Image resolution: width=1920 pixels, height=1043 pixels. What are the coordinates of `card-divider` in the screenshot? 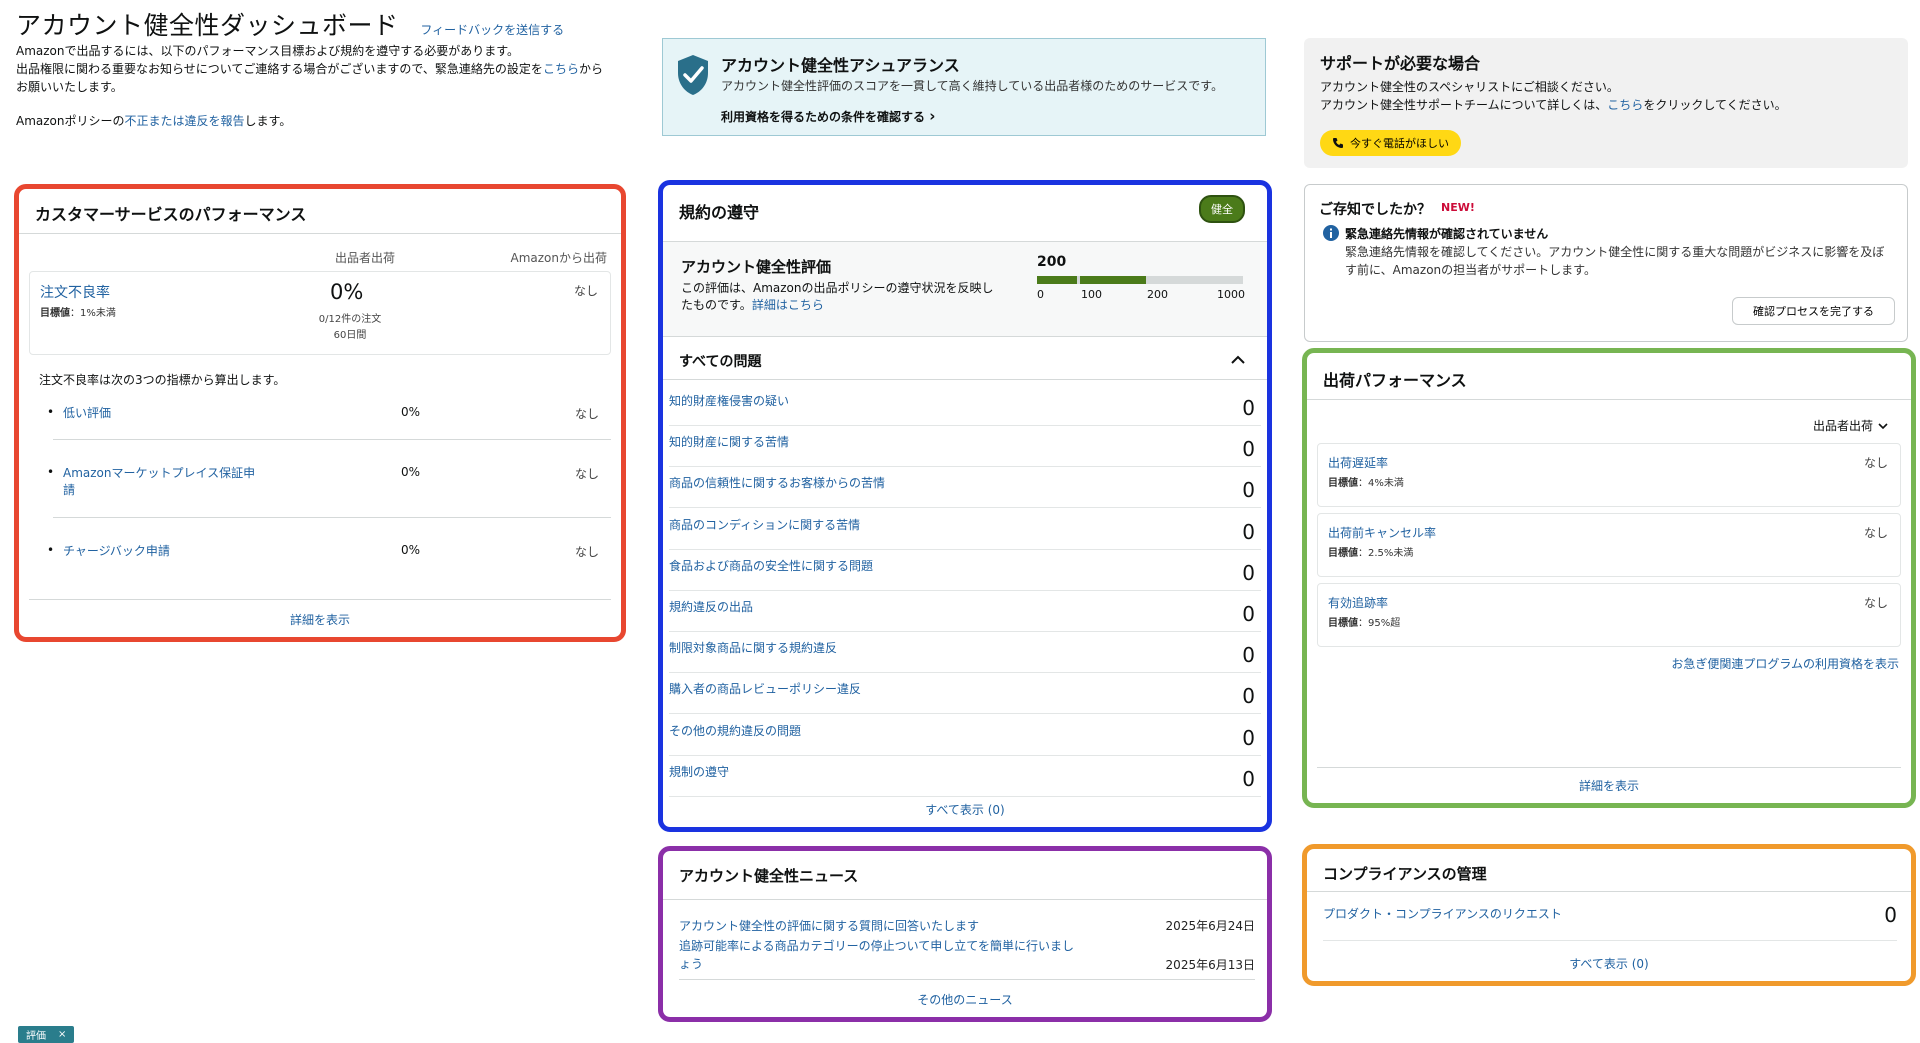 It's located at (1609, 767).